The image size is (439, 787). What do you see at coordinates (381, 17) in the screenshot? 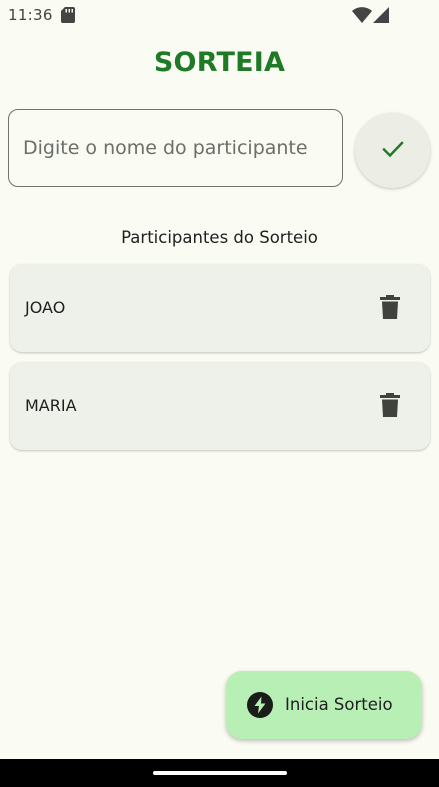
I see `signal-icon` at bounding box center [381, 17].